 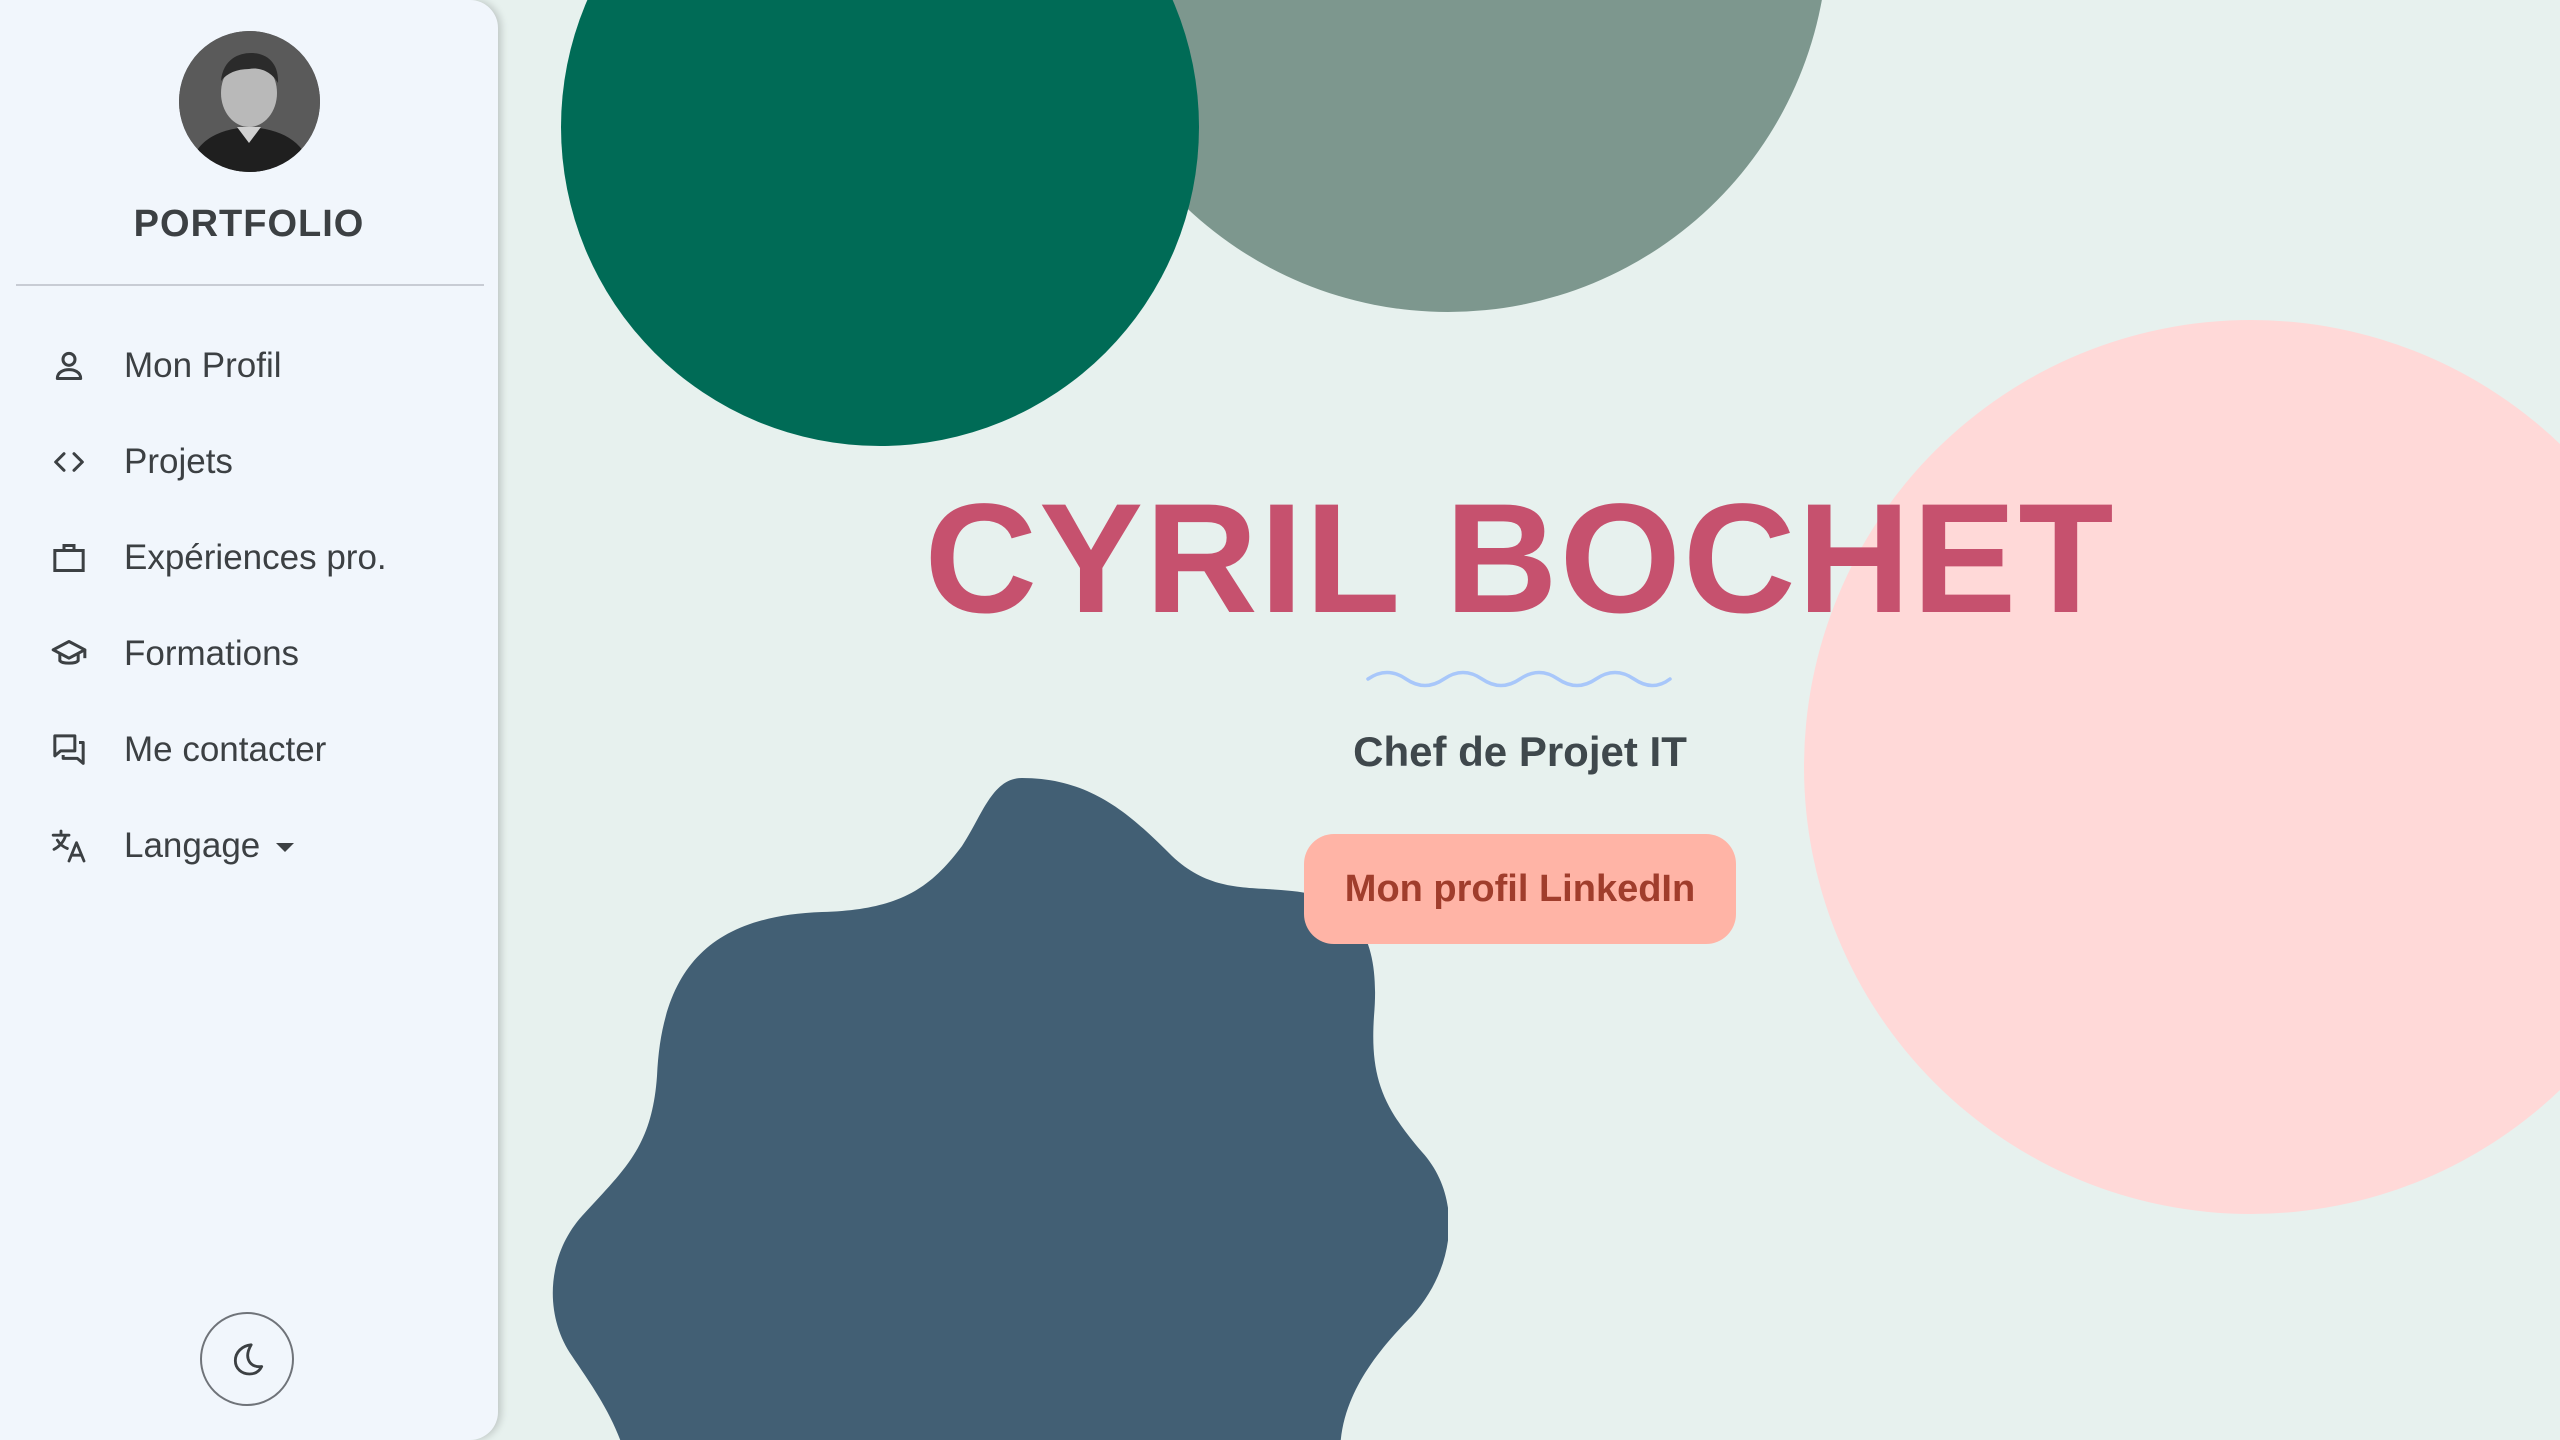 I want to click on code-icon, so click(x=69, y=462).